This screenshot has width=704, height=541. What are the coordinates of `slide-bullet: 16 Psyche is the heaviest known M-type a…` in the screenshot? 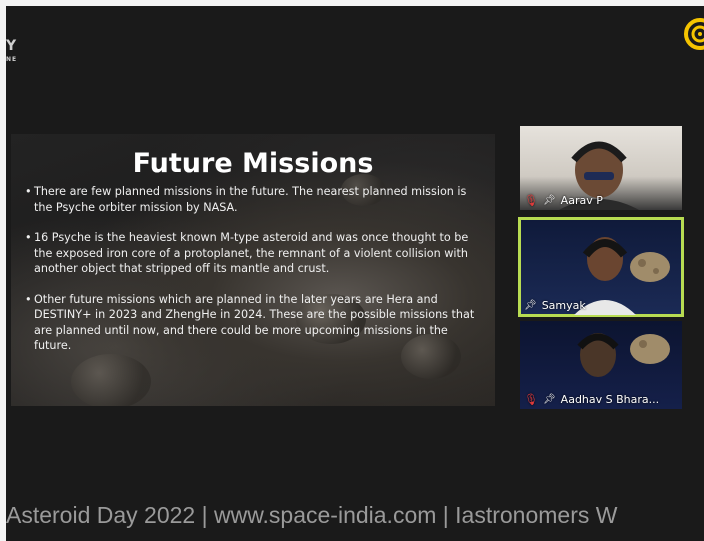 It's located at (256, 253).